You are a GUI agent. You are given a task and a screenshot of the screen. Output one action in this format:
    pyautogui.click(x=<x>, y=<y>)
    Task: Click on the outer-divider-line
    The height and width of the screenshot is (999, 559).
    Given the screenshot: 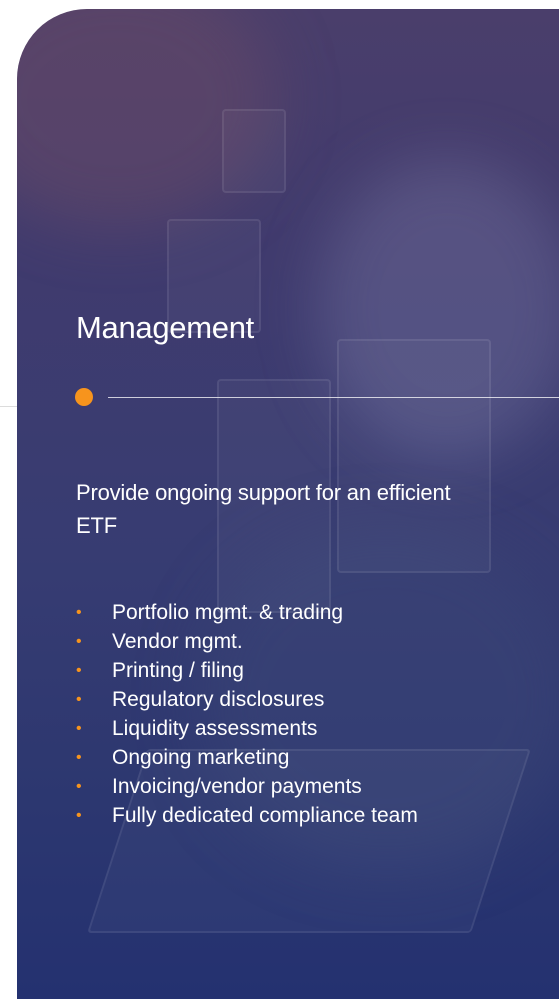 What is the action you would take?
    pyautogui.click(x=8, y=406)
    